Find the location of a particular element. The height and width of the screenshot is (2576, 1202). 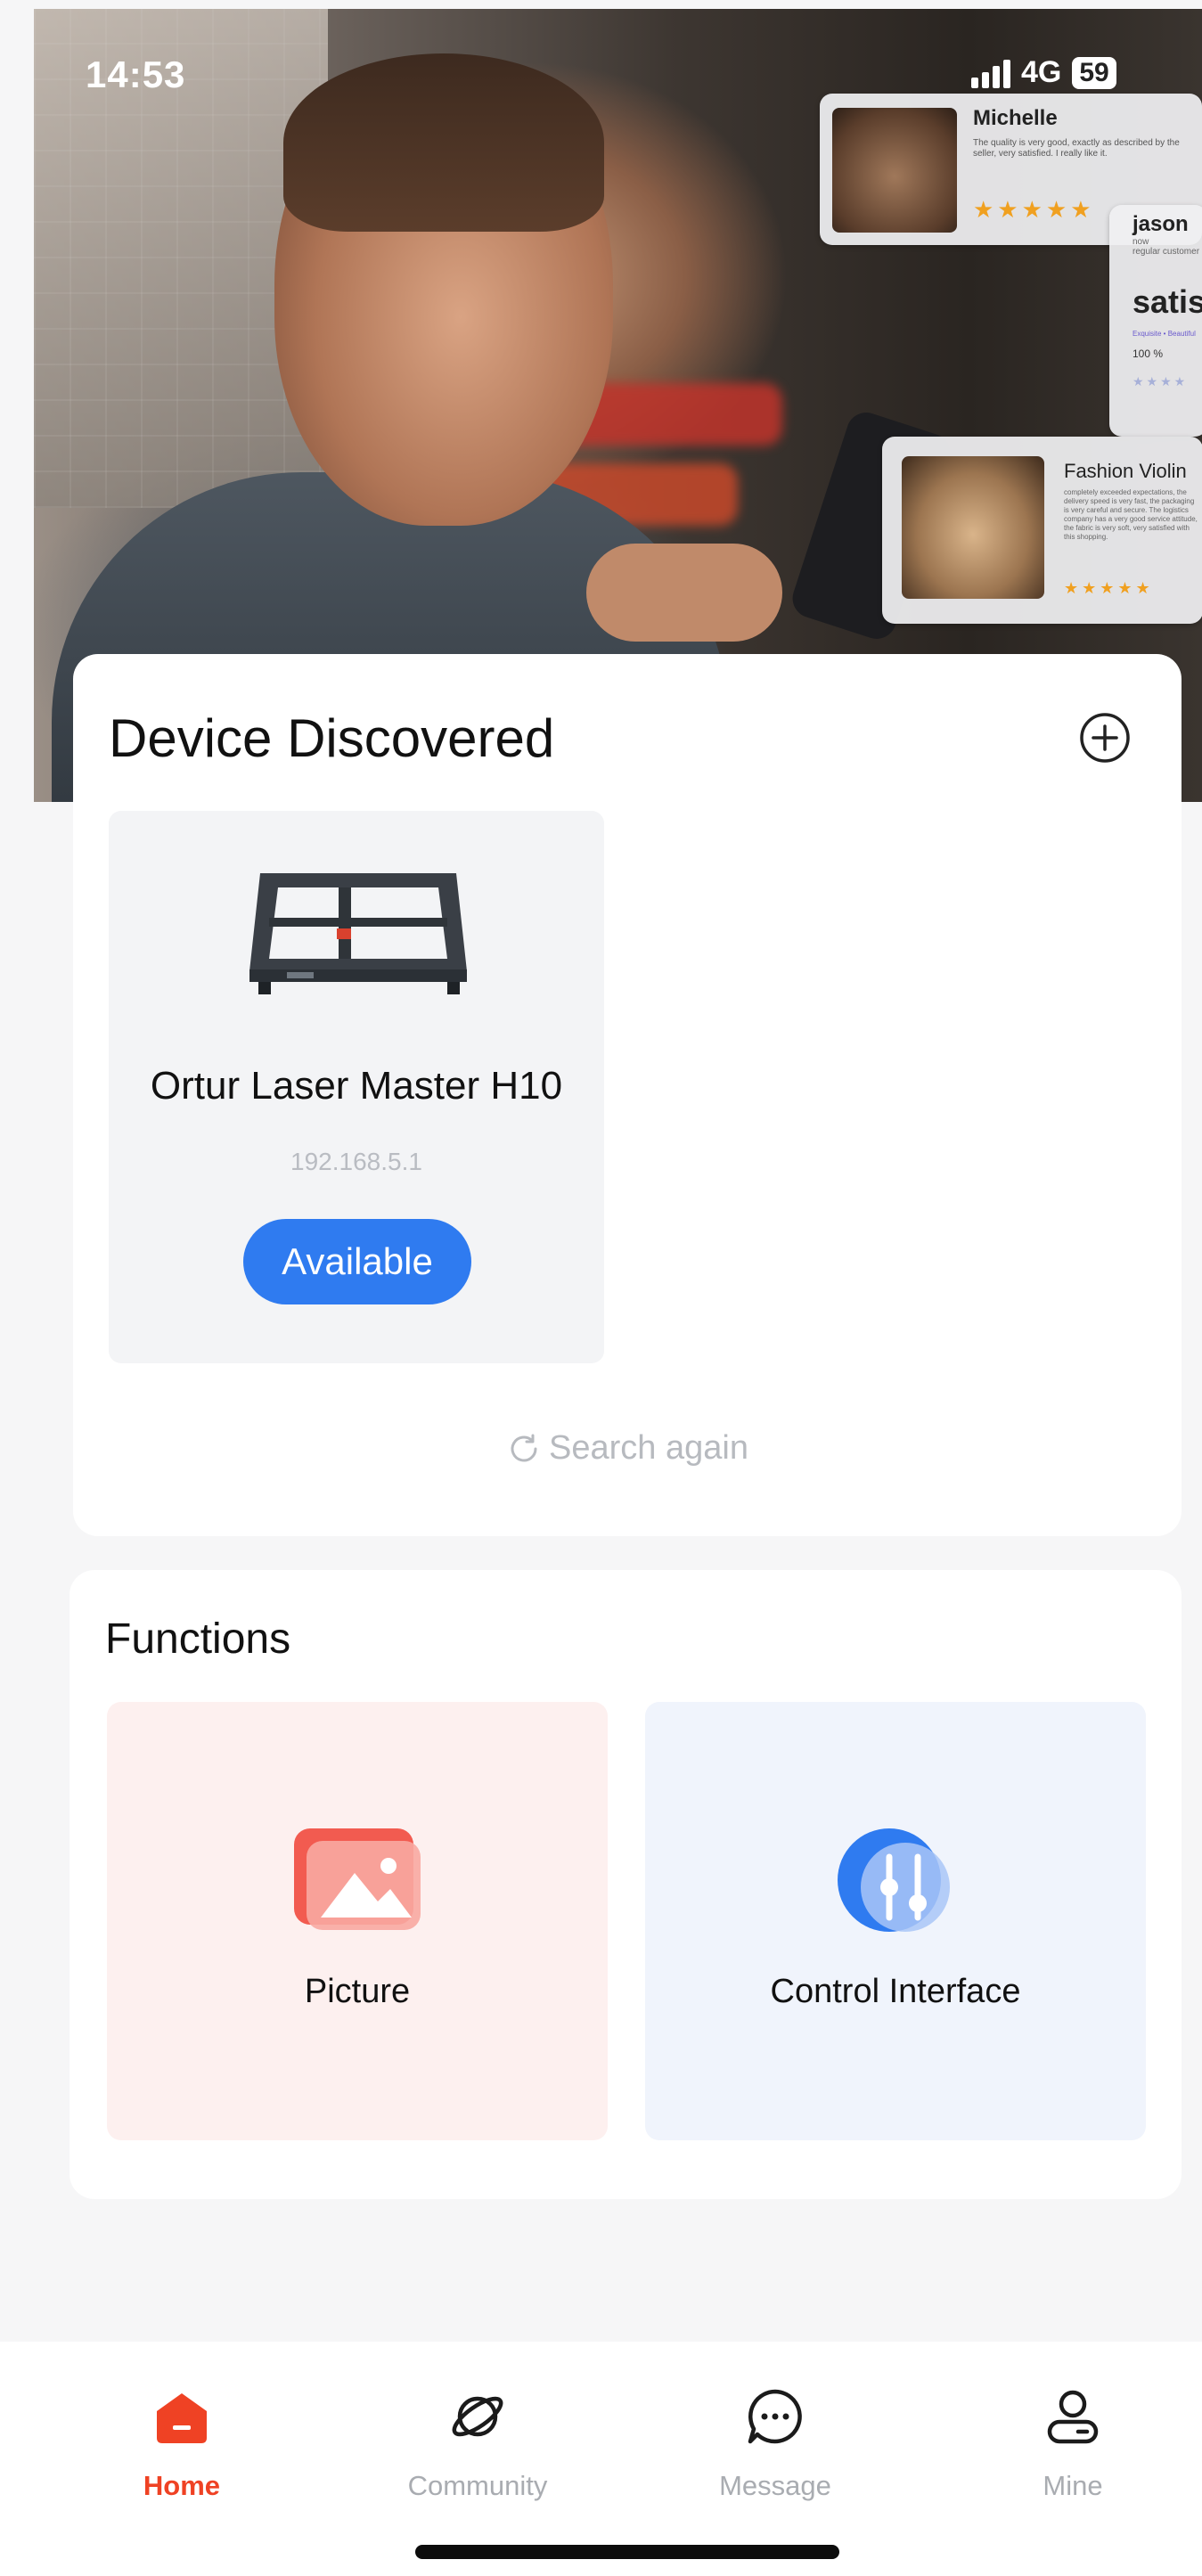

section-title: Device Discovered is located at coordinates (332, 738).